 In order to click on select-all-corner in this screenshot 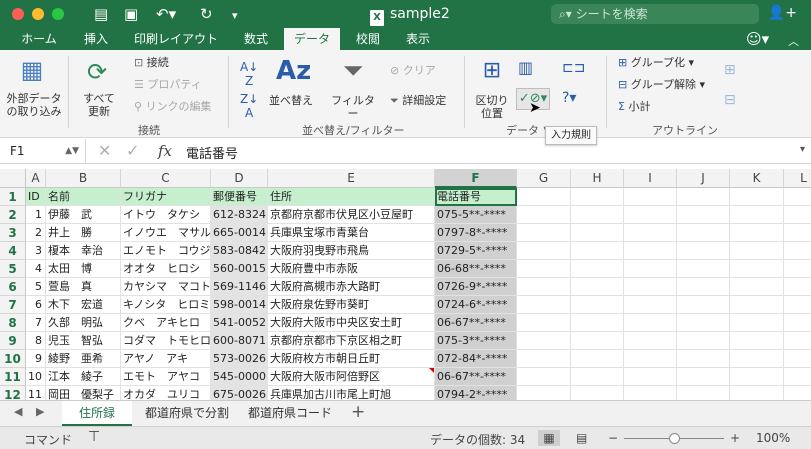, I will do `click(13, 178)`.